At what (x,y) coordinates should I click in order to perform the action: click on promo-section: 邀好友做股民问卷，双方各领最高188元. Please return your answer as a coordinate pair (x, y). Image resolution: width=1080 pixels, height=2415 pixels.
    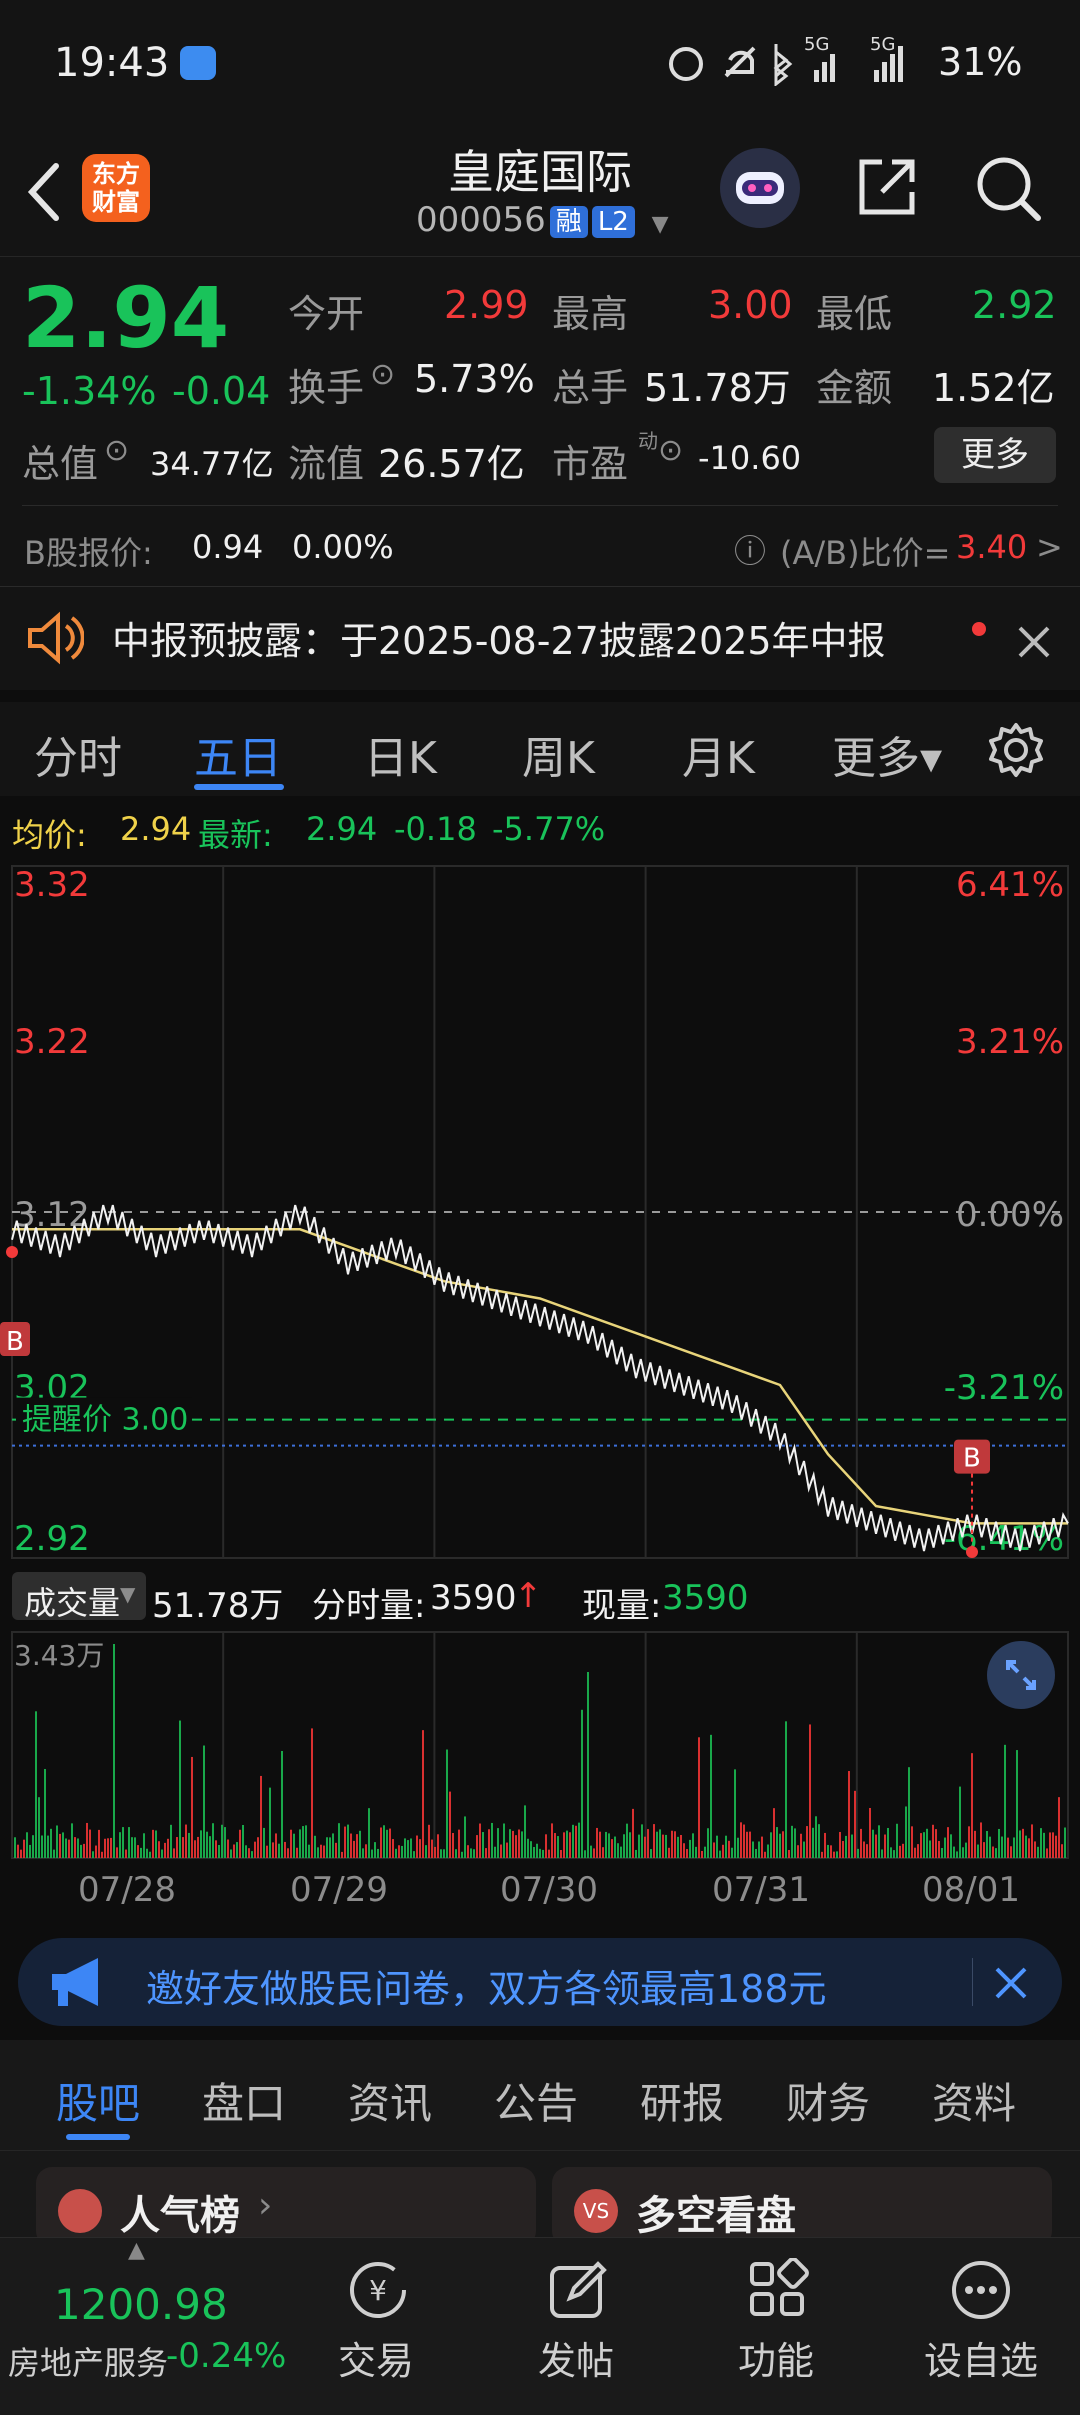
    Looking at the image, I should click on (540, 1978).